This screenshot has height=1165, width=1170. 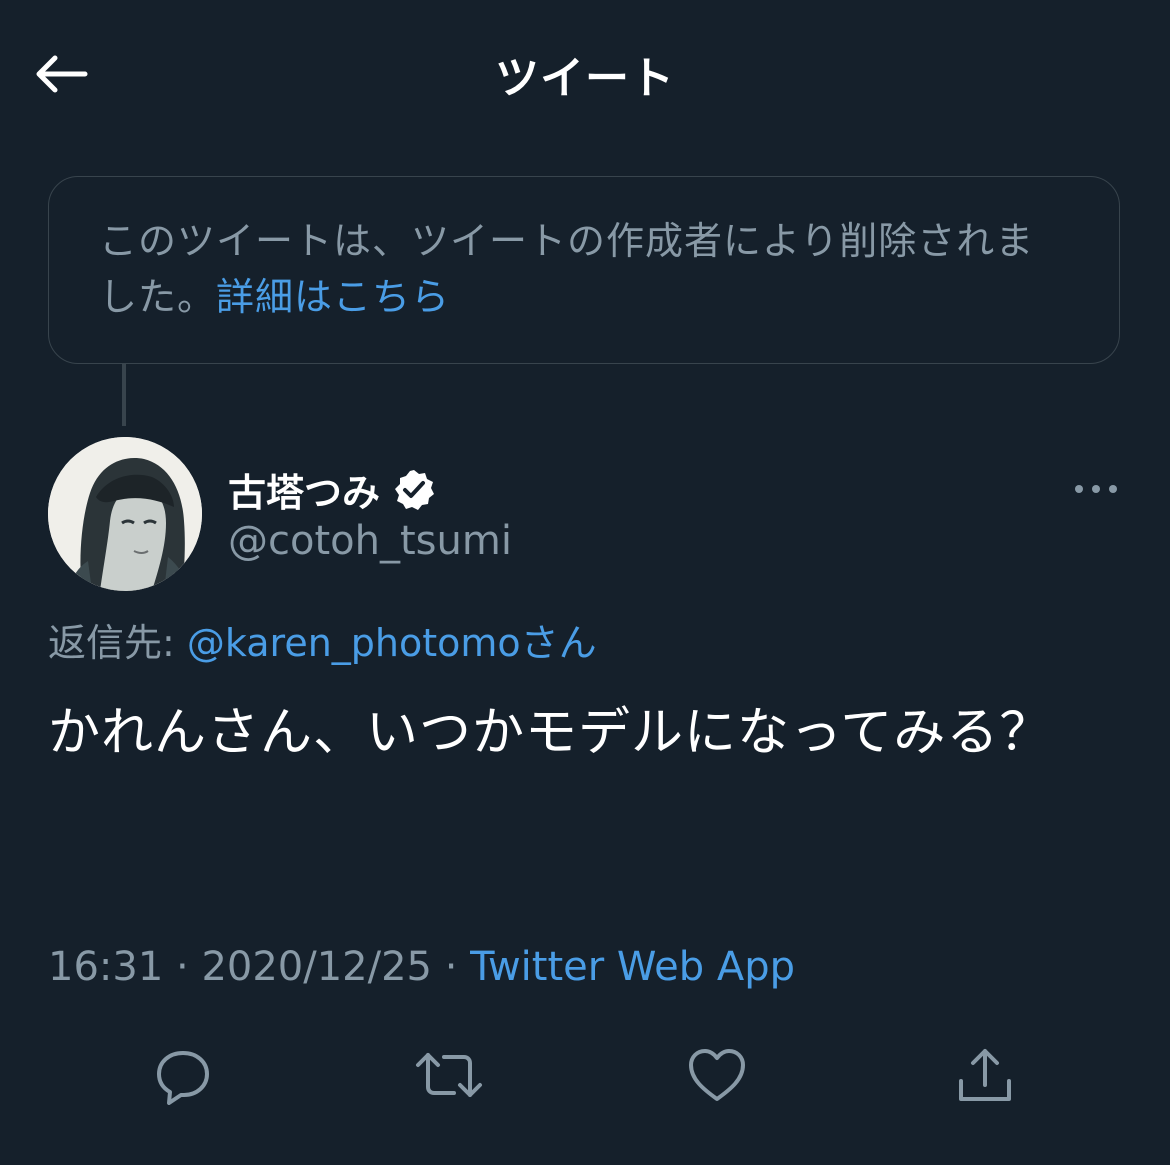 I want to click on verified-badge-icon, so click(x=414, y=490).